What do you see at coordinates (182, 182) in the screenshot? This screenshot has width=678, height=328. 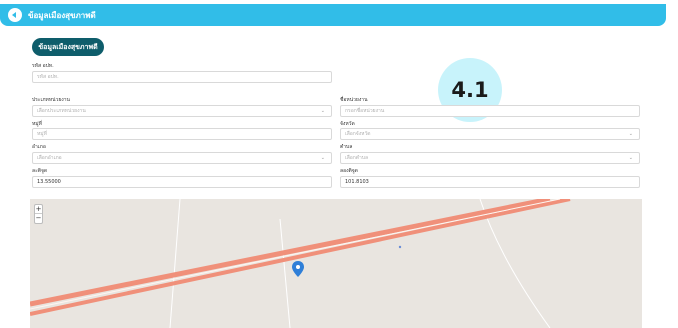 I see `latitude-input: 13.55000` at bounding box center [182, 182].